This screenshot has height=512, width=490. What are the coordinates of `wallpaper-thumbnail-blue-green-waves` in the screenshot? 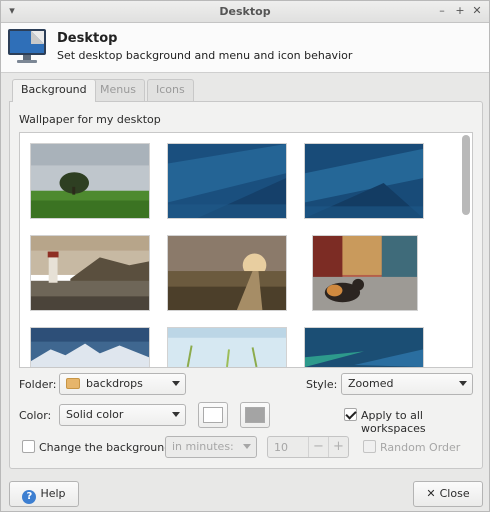 It's located at (364, 347).